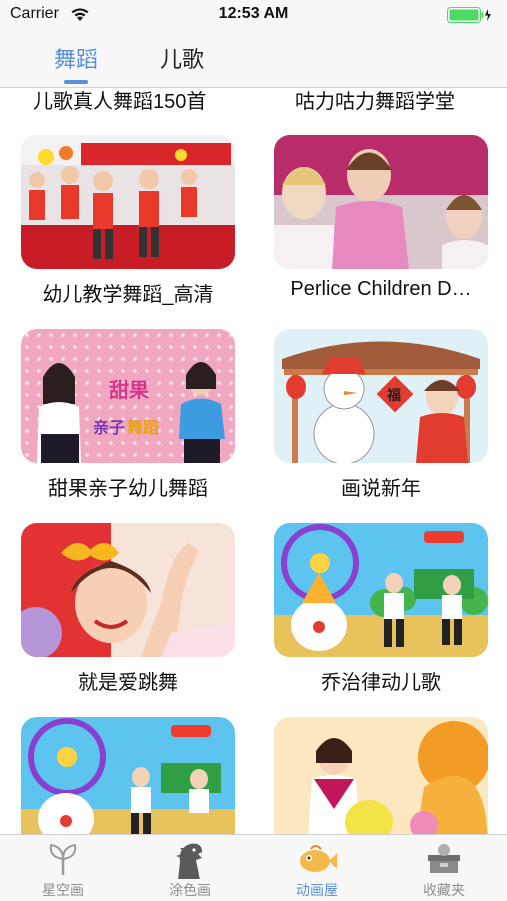 This screenshot has height=901, width=507. Describe the element at coordinates (119, 101) in the screenshot. I see `partial-title-left: 儿歌真人舞蹈150首` at that location.